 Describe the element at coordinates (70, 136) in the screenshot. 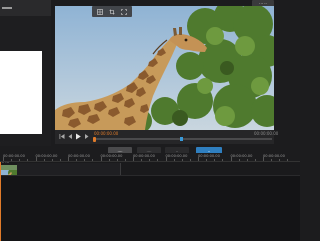

I see `step-back-icon` at that location.